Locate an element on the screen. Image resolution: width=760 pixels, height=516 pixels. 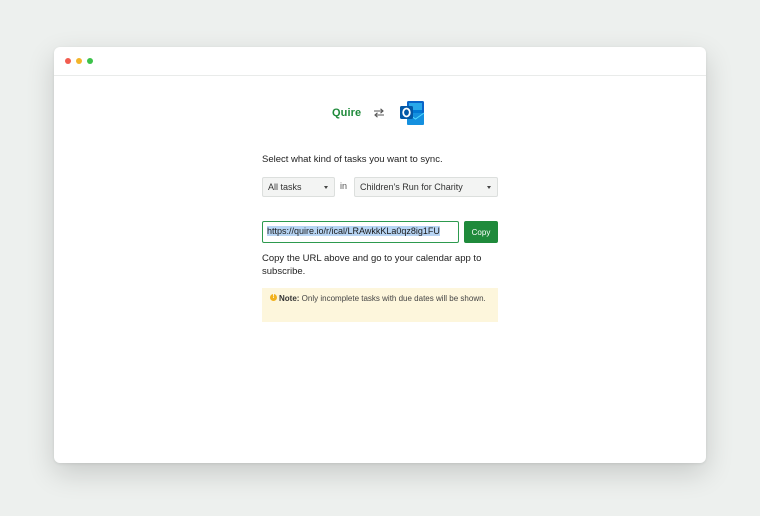
project-value: Children's Run for Charity is located at coordinates (411, 187).